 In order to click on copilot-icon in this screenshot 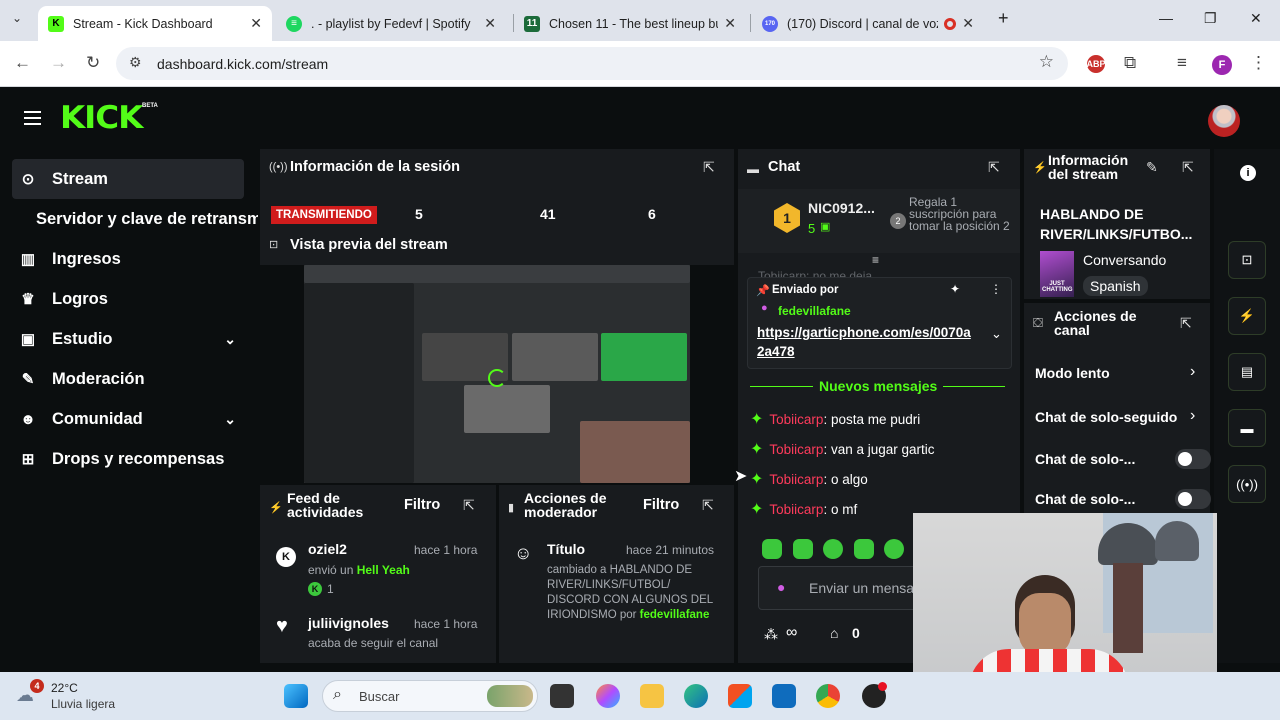, I will do `click(608, 696)`.